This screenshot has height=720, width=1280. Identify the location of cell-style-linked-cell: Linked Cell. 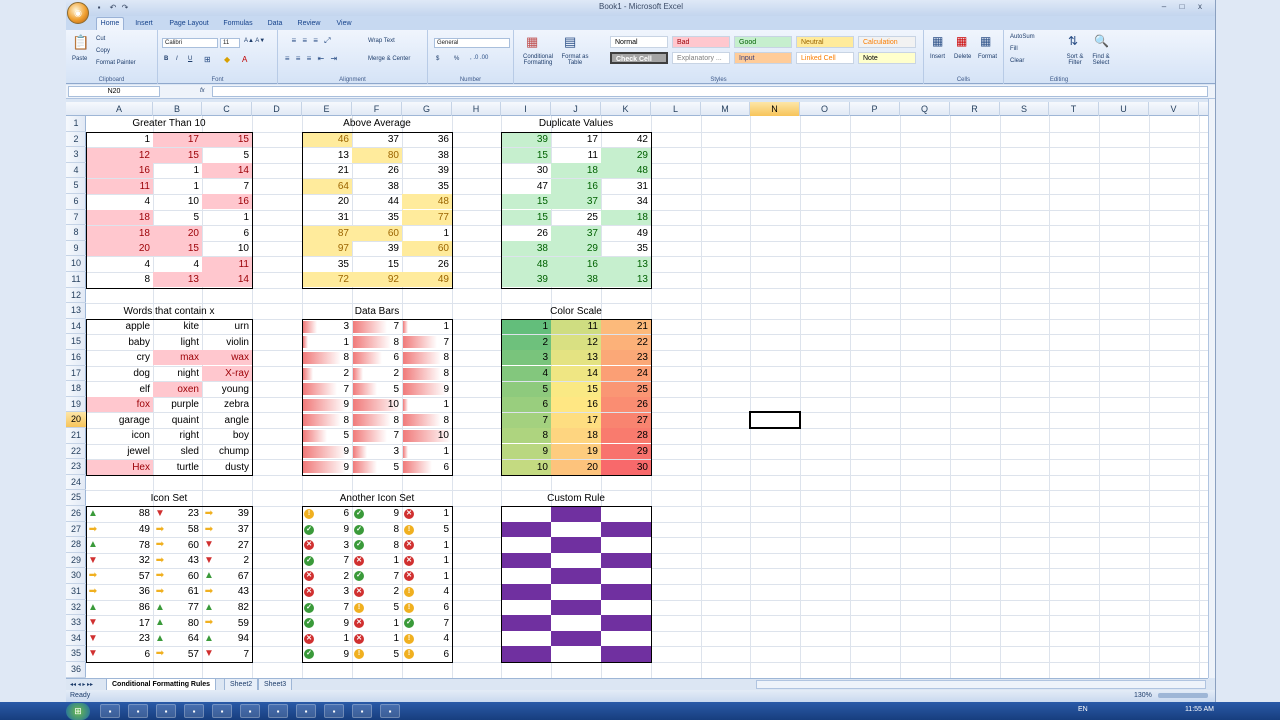
(825, 58).